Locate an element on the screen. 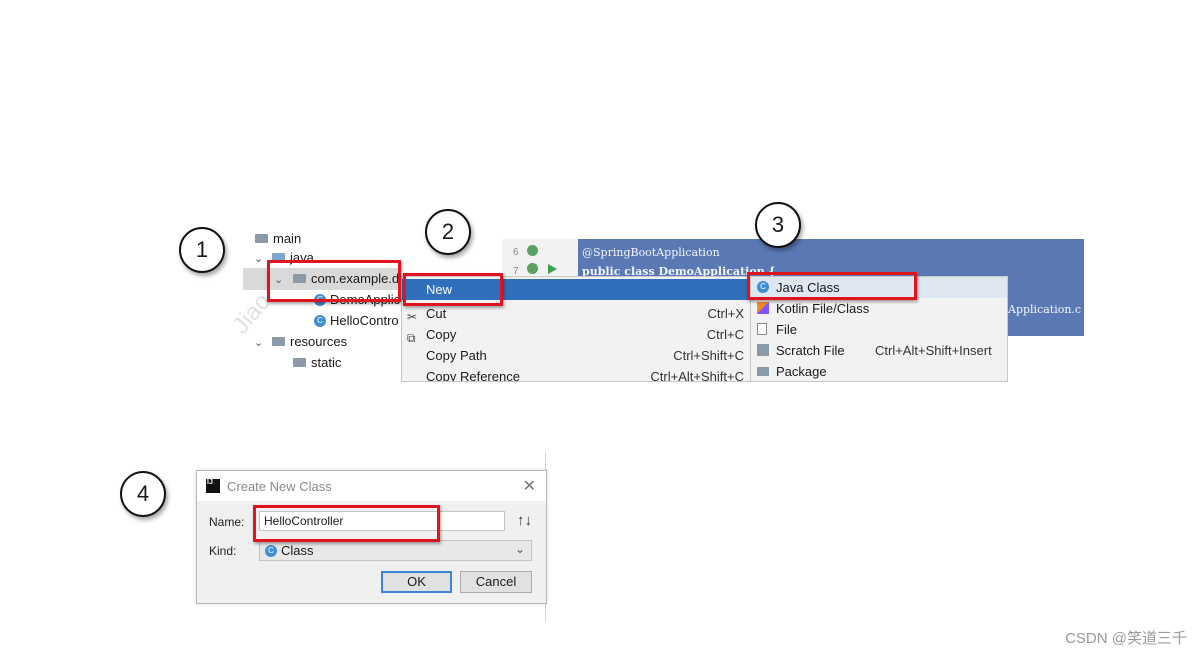  kotlin-icon is located at coordinates (763, 308).